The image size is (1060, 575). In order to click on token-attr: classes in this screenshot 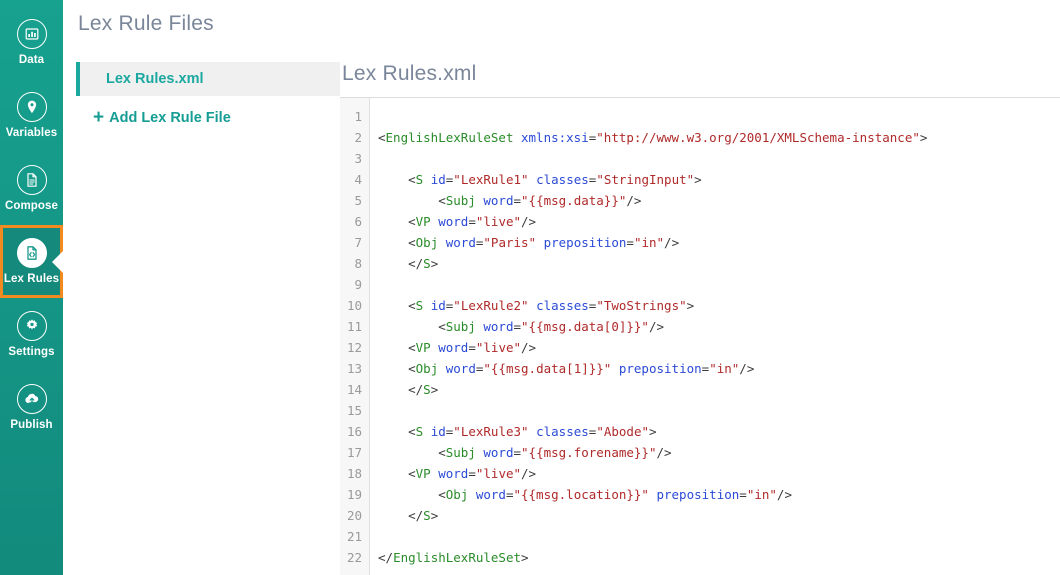, I will do `click(562, 179)`.